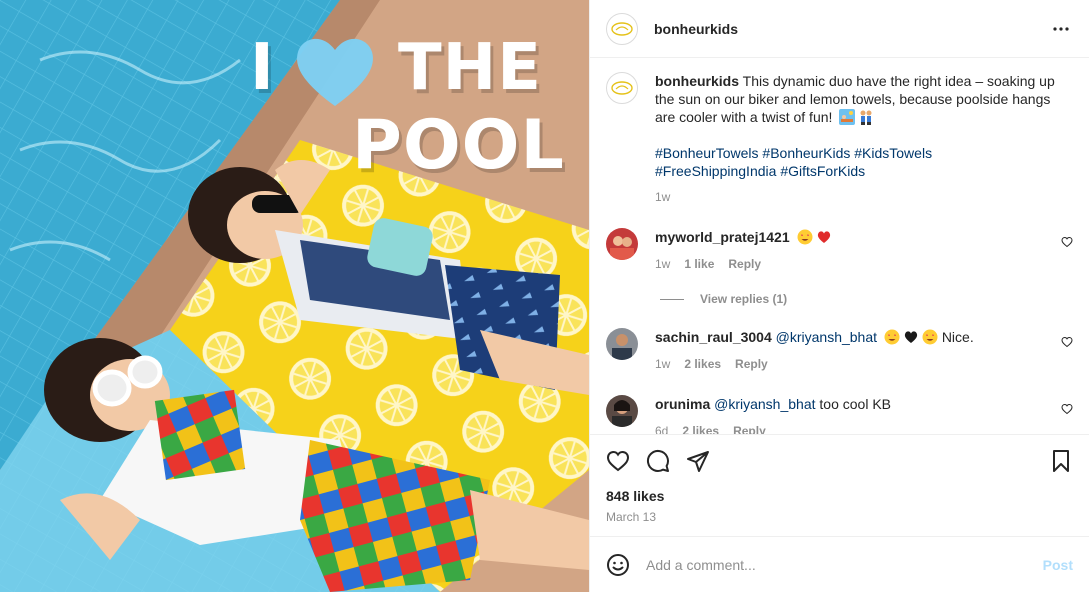 The width and height of the screenshot is (1089, 592). What do you see at coordinates (893, 153) in the screenshot?
I see `hashtag-link: #KidsTowels` at bounding box center [893, 153].